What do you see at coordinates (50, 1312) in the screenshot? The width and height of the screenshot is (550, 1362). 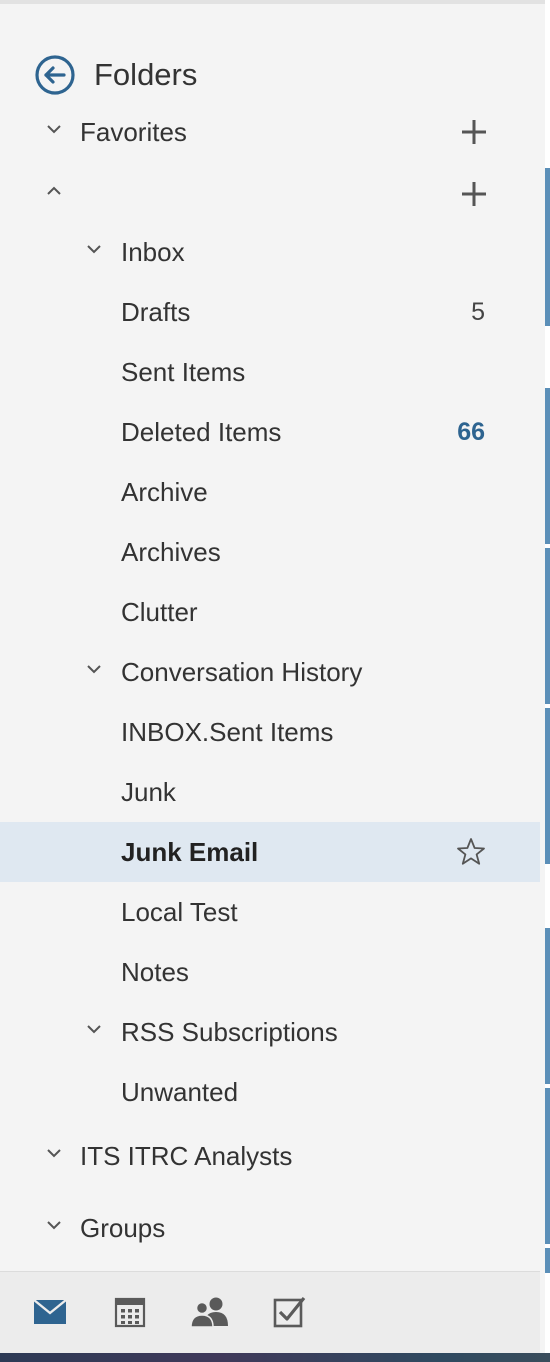 I see `mail-icon` at bounding box center [50, 1312].